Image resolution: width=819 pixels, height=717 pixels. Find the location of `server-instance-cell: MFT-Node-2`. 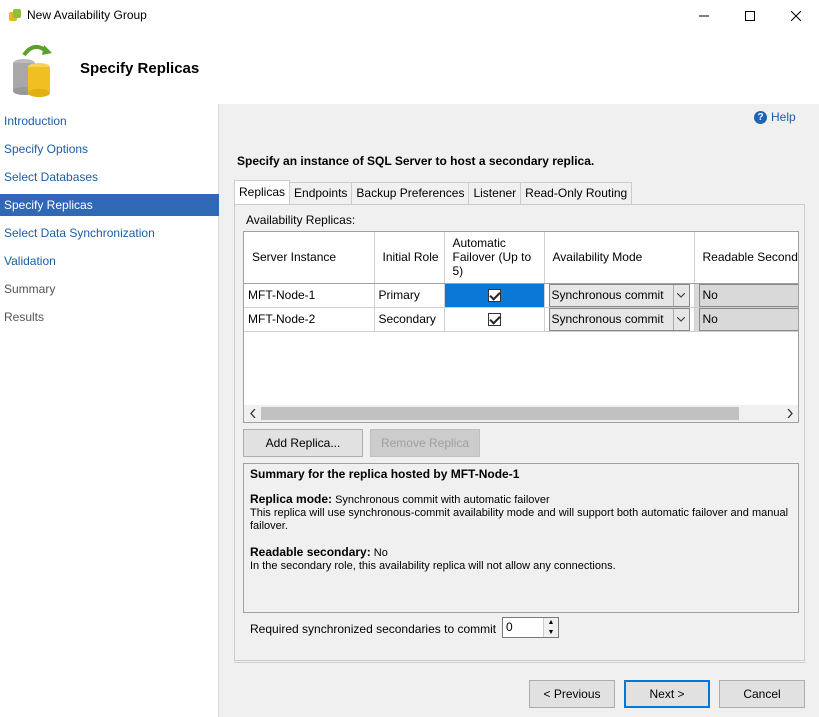

server-instance-cell: MFT-Node-2 is located at coordinates (309, 319).